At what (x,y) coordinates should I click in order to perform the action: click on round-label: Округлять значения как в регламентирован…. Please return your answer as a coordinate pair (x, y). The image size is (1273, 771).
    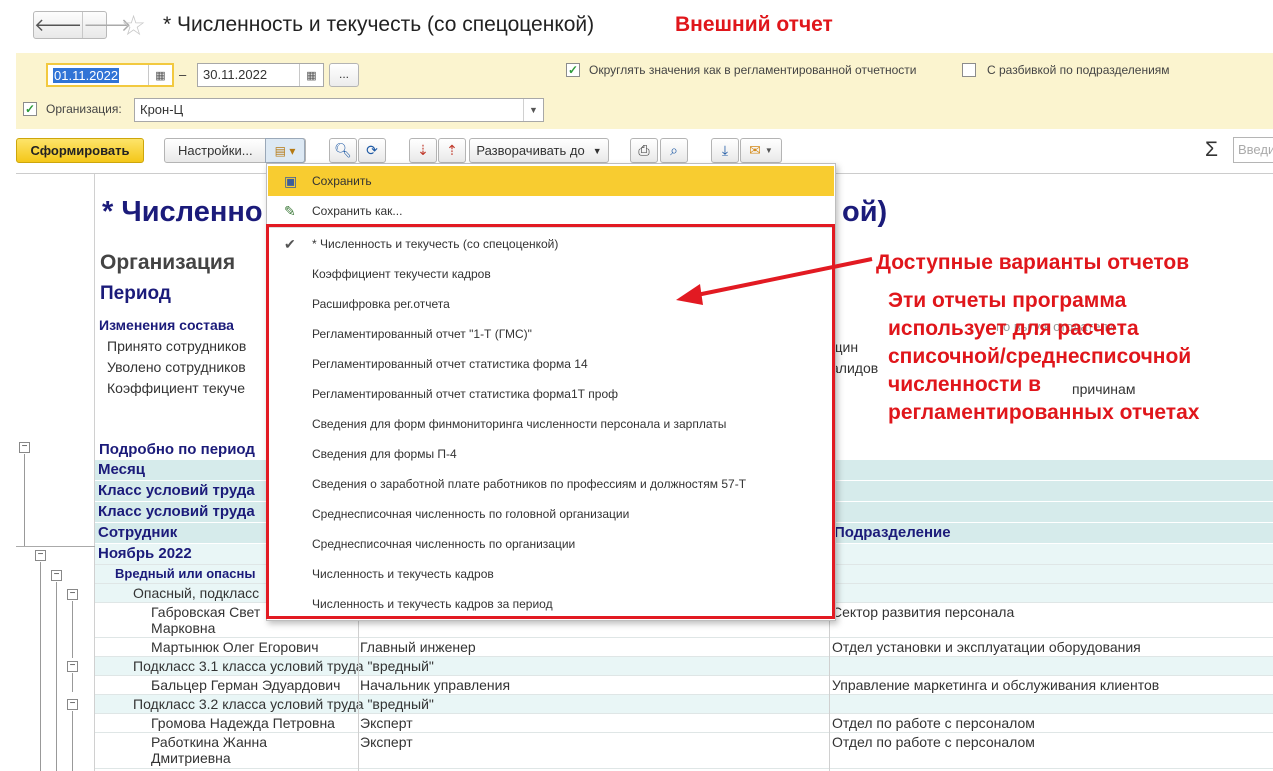
    Looking at the image, I should click on (753, 70).